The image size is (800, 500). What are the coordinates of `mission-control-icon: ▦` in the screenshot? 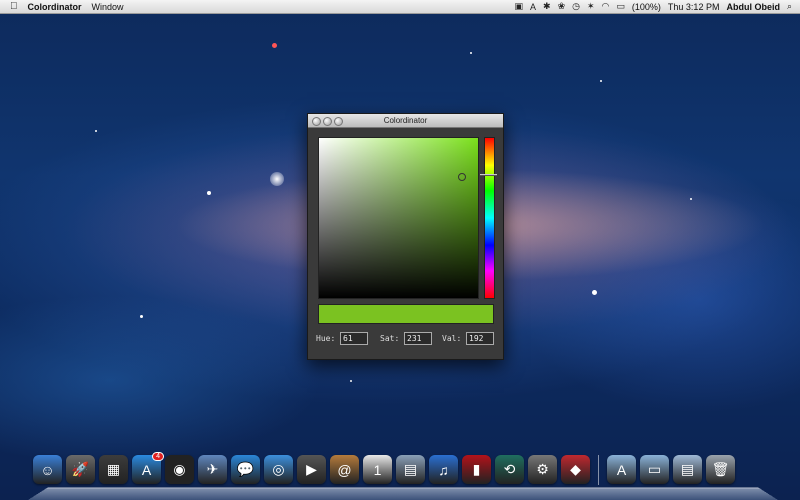 It's located at (113, 469).